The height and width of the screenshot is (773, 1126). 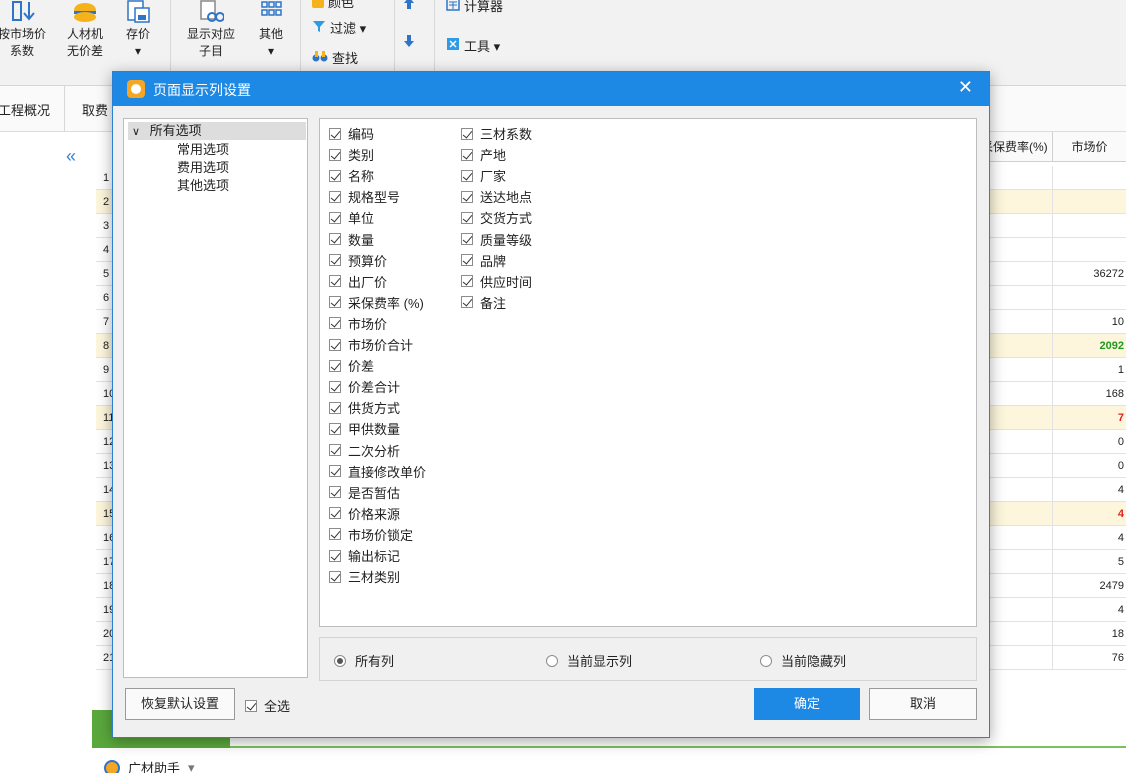 I want to click on ok-button: 确定, so click(x=807, y=704).